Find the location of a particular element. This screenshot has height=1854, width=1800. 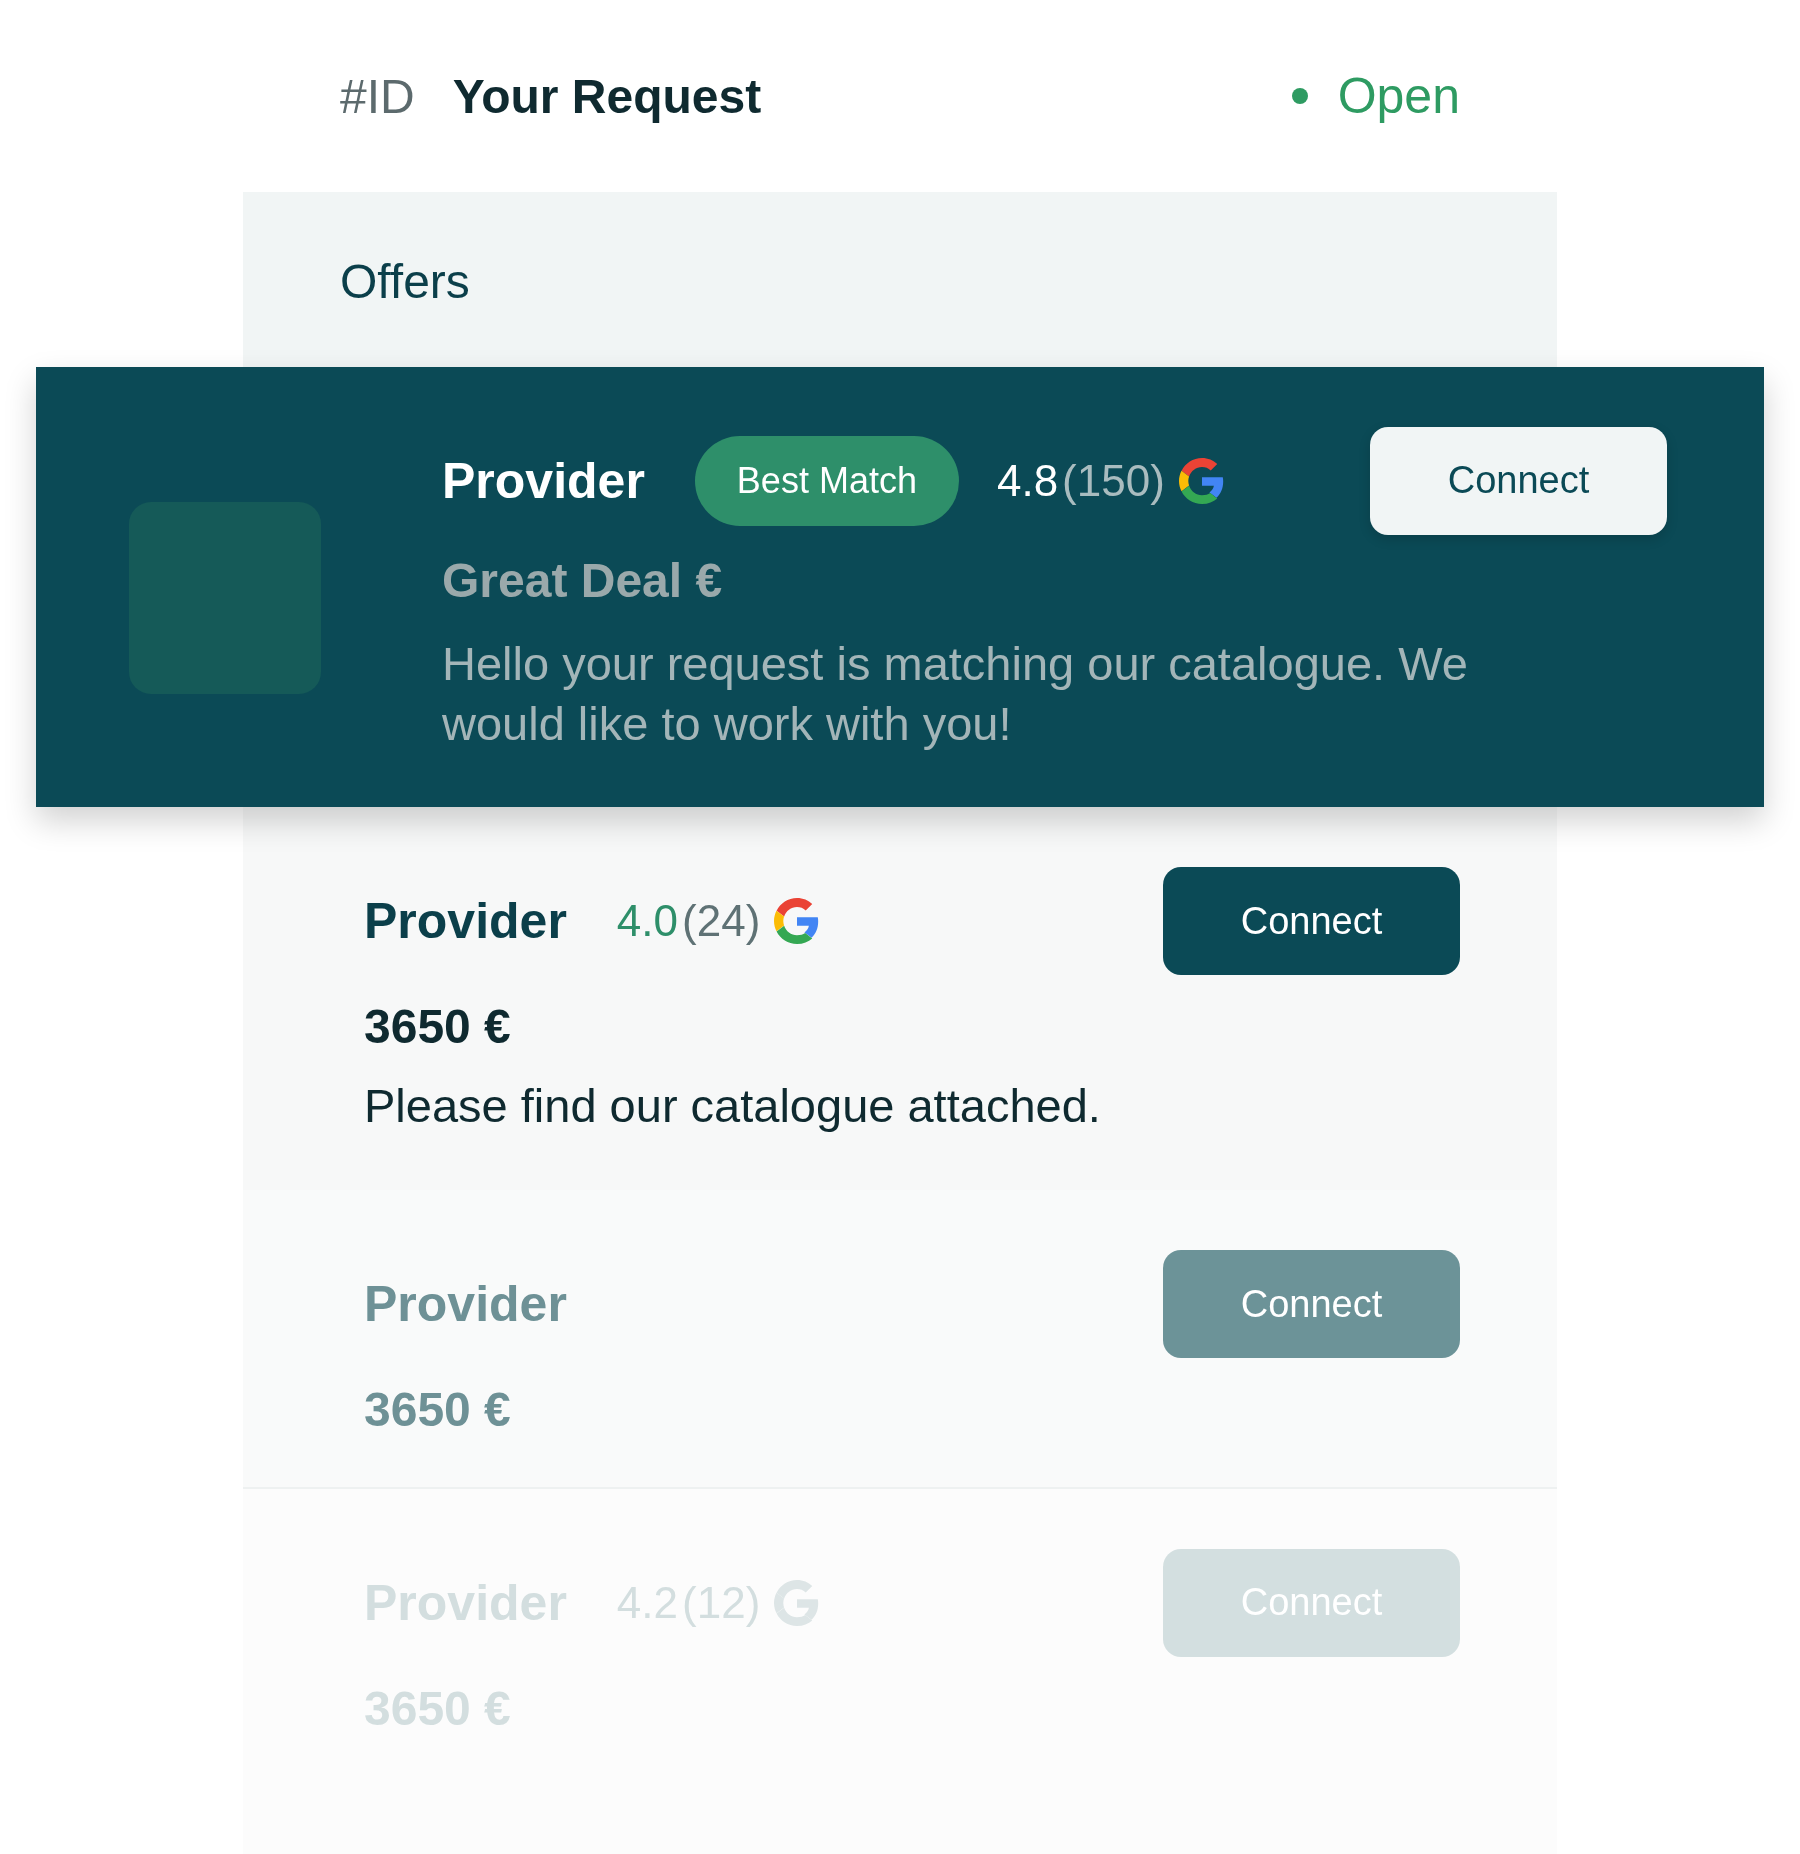

offer-message: Hello your request is matching our catalogue. We would like to work with you! is located at coordinates (955, 693).